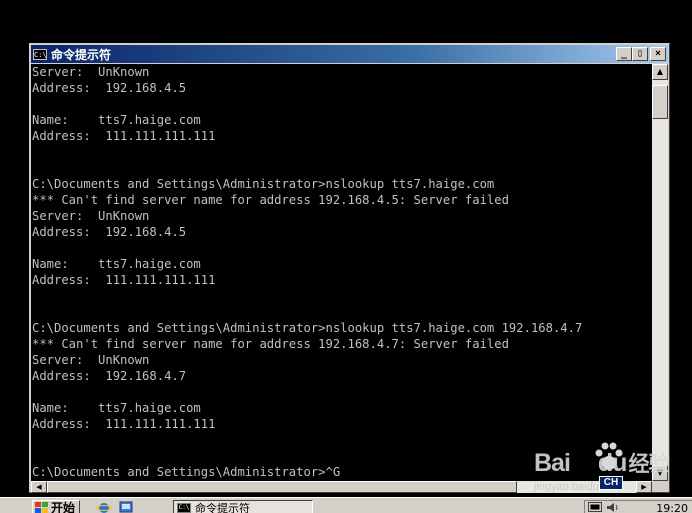 The height and width of the screenshot is (513, 692). I want to click on windows-flag-icon, so click(41, 507).